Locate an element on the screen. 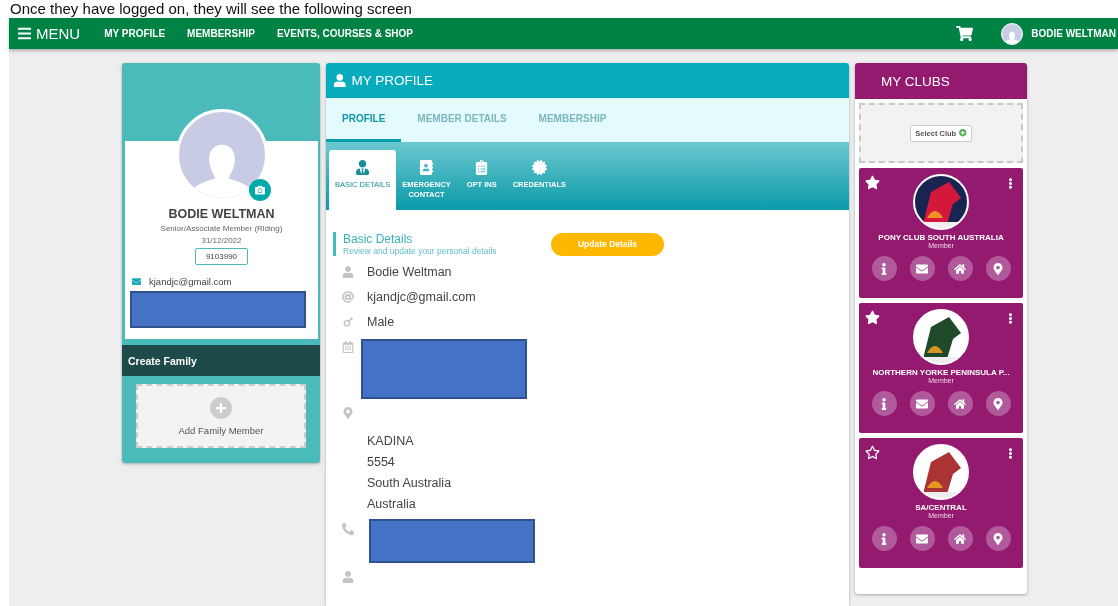 The image size is (1118, 606). user-name-link: BODIE WELTMAN is located at coordinates (1073, 33).